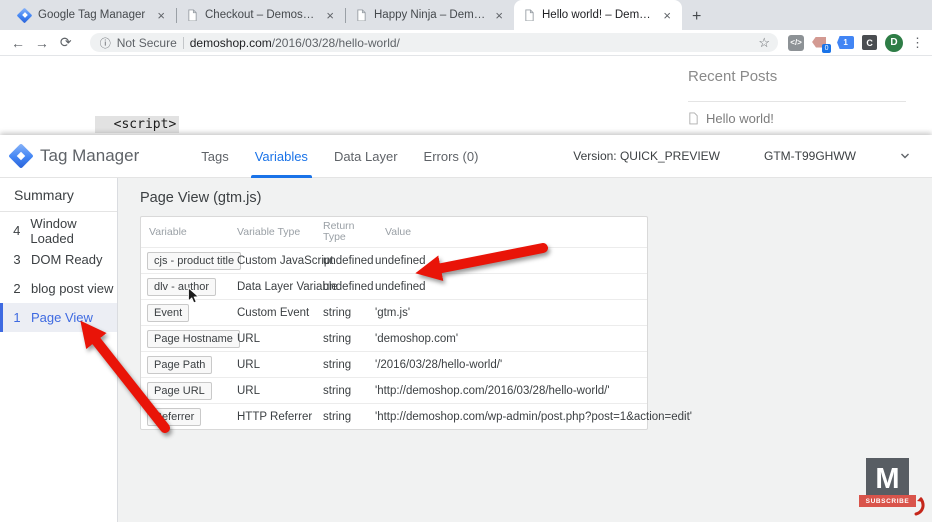 This screenshot has height=522, width=932. Describe the element at coordinates (394, 232) in the screenshot. I see `table-header-row: Variable Variable Type Return Type Value` at that location.